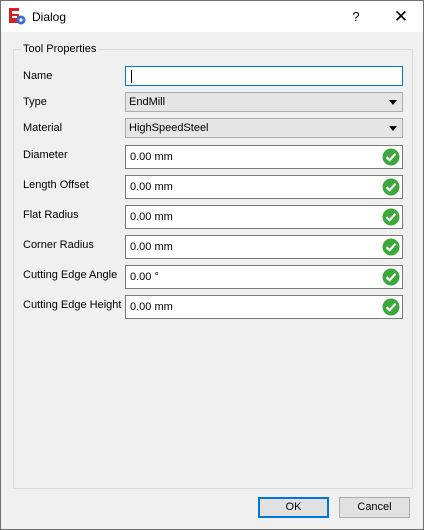 The width and height of the screenshot is (424, 530). I want to click on type-select: EndMill, so click(264, 102).